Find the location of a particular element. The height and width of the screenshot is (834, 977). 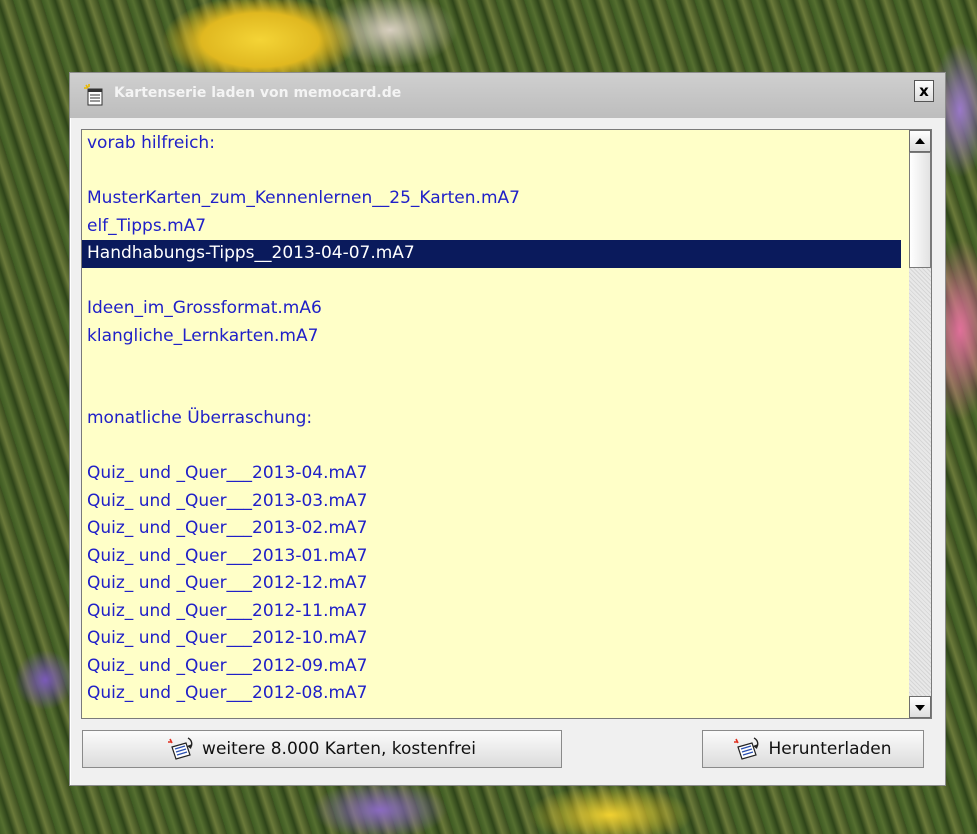

list-item: elf_Tipps.mA7 is located at coordinates (491, 227).